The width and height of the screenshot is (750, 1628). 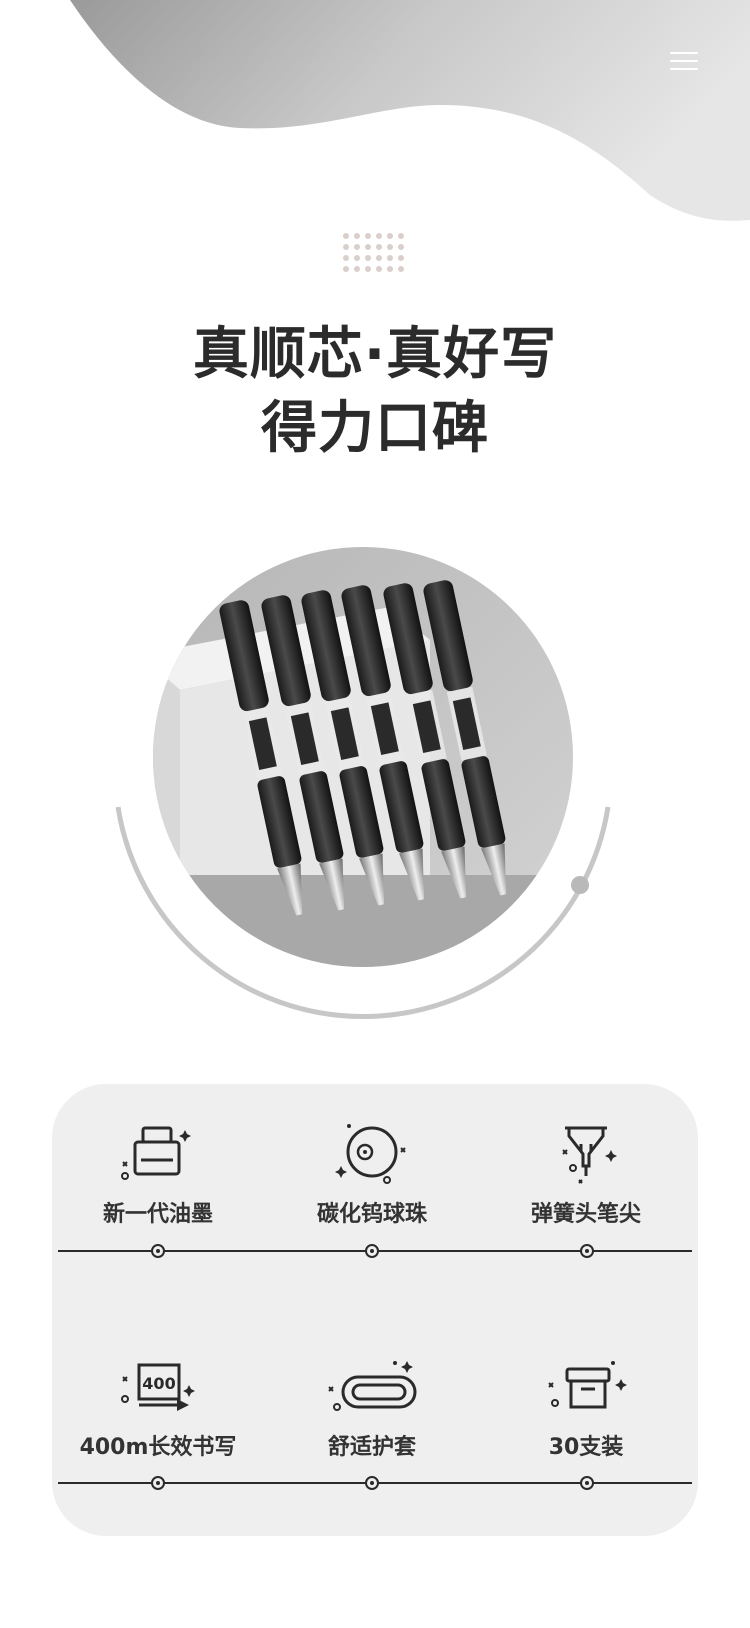 What do you see at coordinates (589, 1155) in the screenshot?
I see `spring-nib-icon` at bounding box center [589, 1155].